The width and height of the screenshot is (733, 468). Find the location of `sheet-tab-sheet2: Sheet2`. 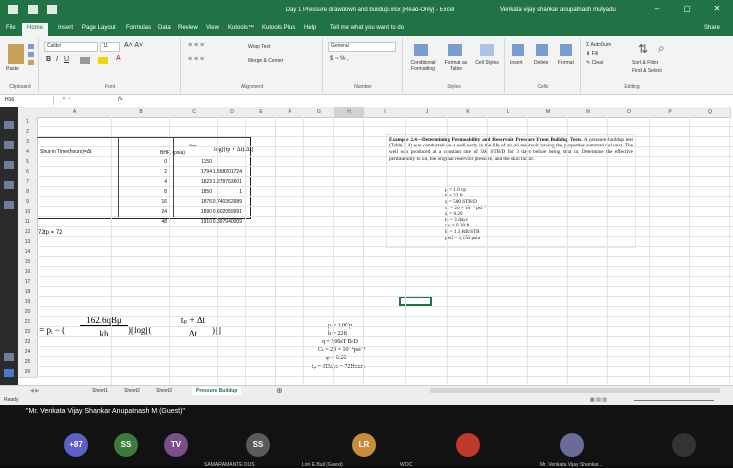

sheet-tab-sheet2: Sheet2 is located at coordinates (132, 391).